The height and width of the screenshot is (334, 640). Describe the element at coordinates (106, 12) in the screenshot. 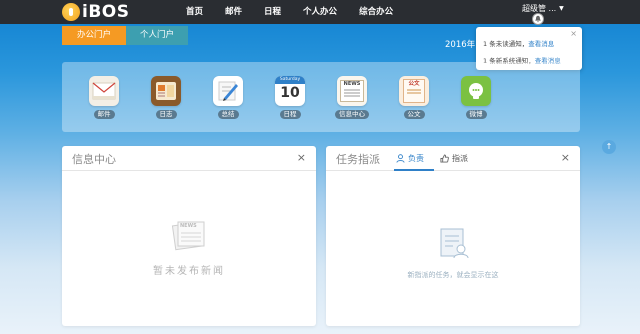

I see `logo-text: iBOS` at that location.